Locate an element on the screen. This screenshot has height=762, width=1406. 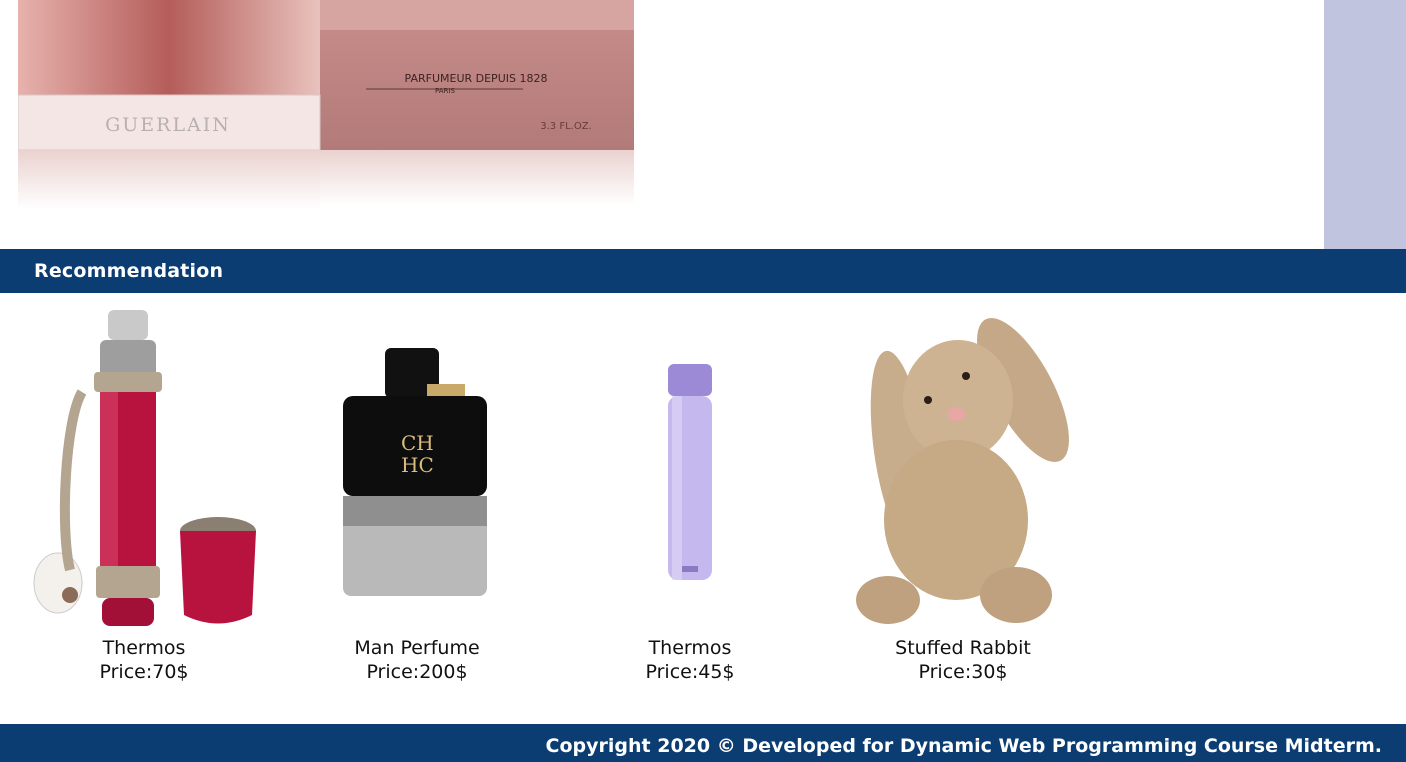
red-thermos-image is located at coordinates (144, 468).